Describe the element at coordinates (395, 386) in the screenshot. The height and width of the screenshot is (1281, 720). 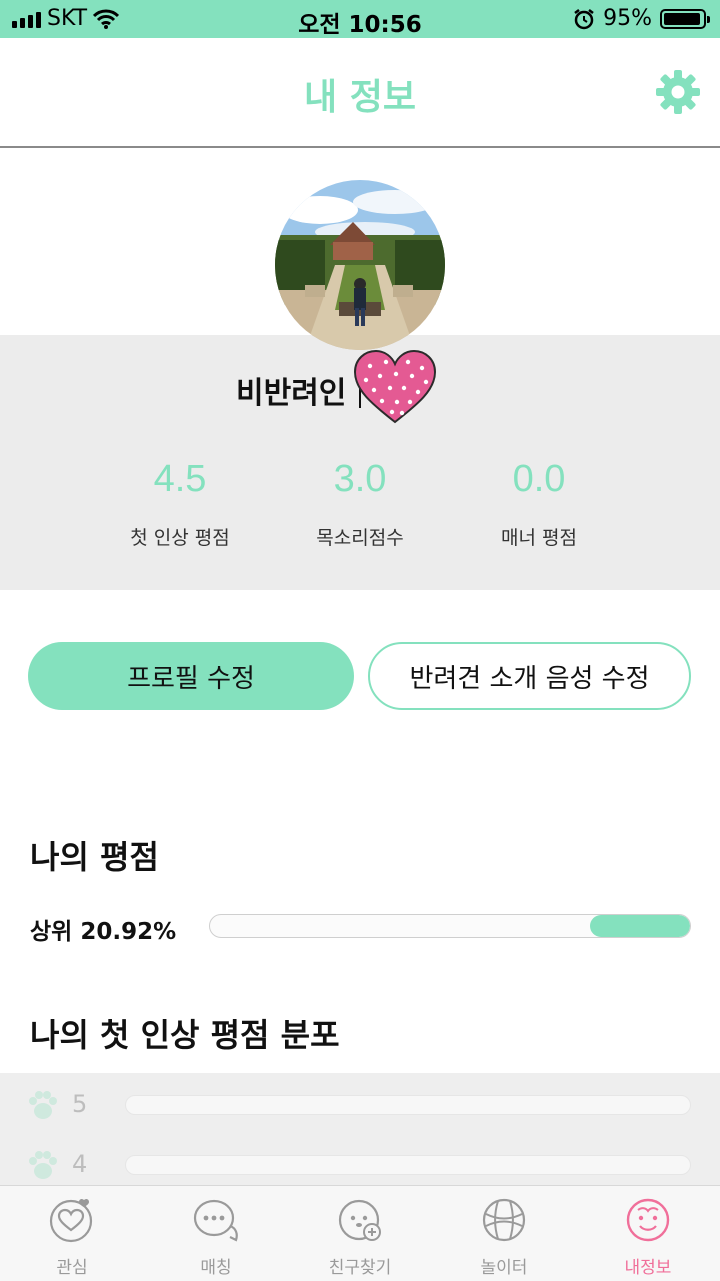
I see `heart-sticker-icon` at that location.